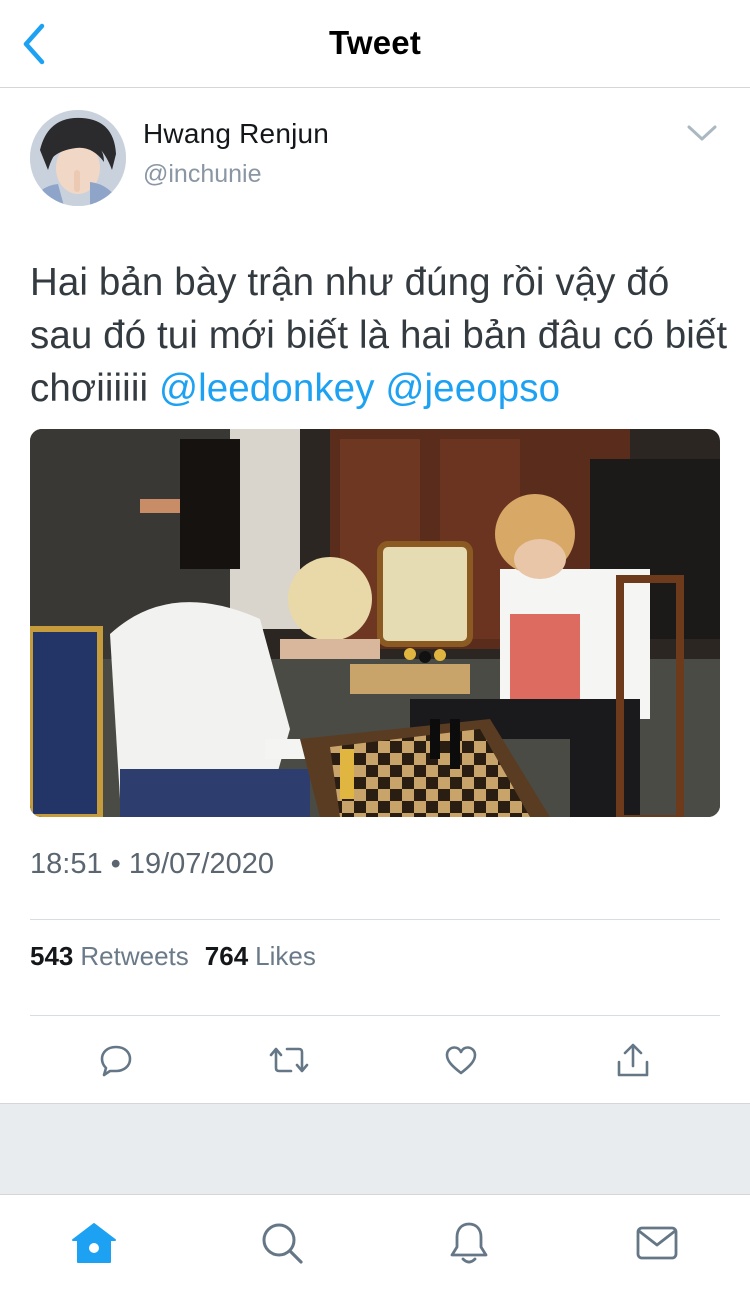 The width and height of the screenshot is (750, 1293). I want to click on retweet-button, so click(289, 1060).